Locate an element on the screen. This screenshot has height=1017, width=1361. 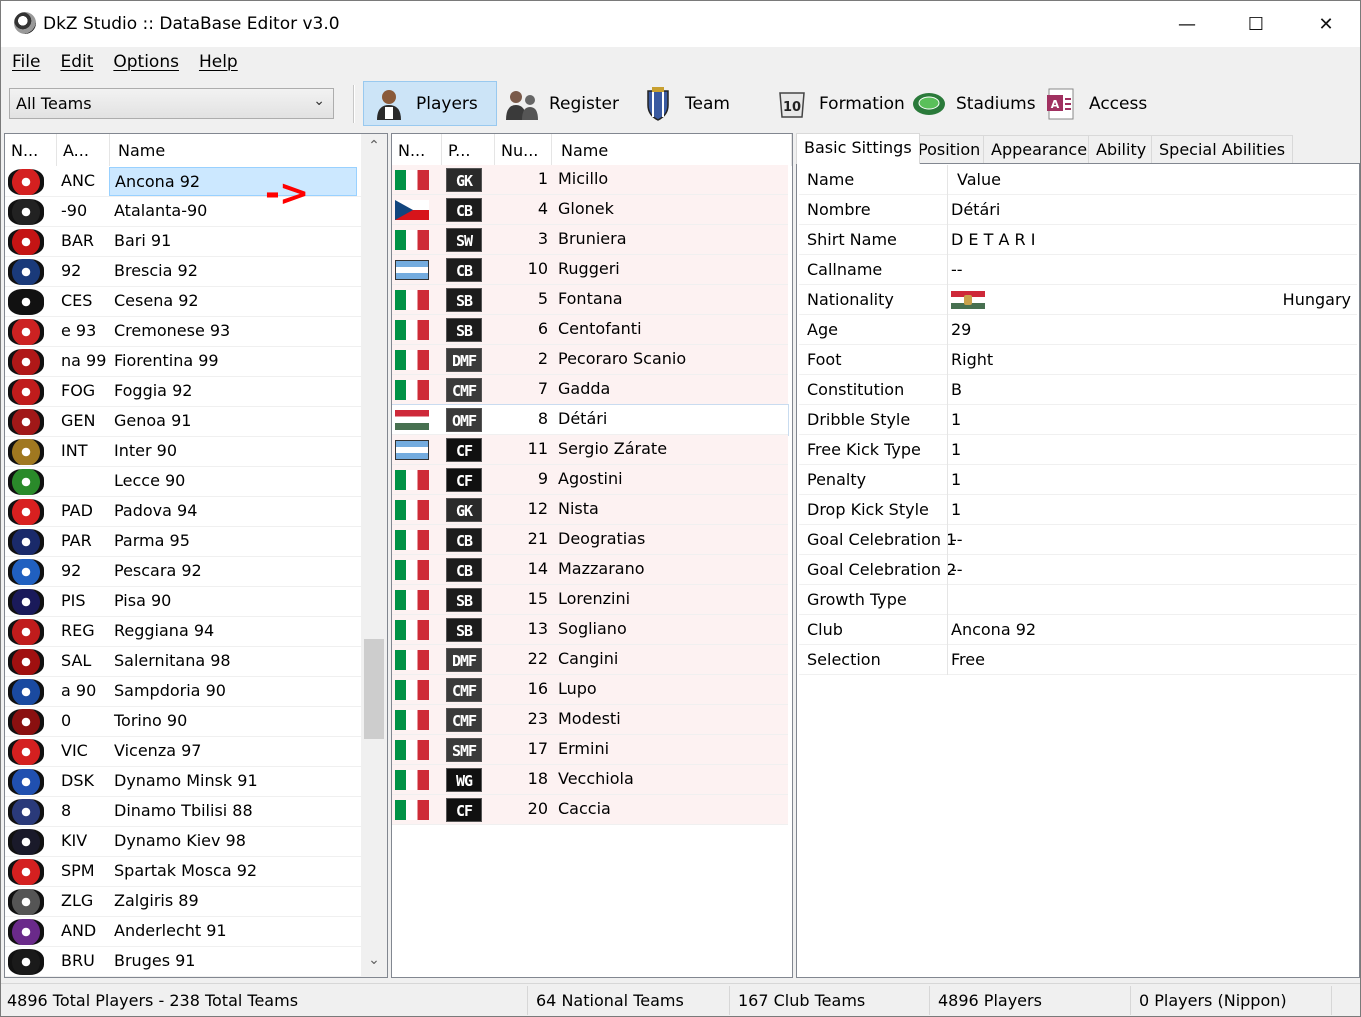
team-row: CES Cesena 92 is located at coordinates (183, 302).